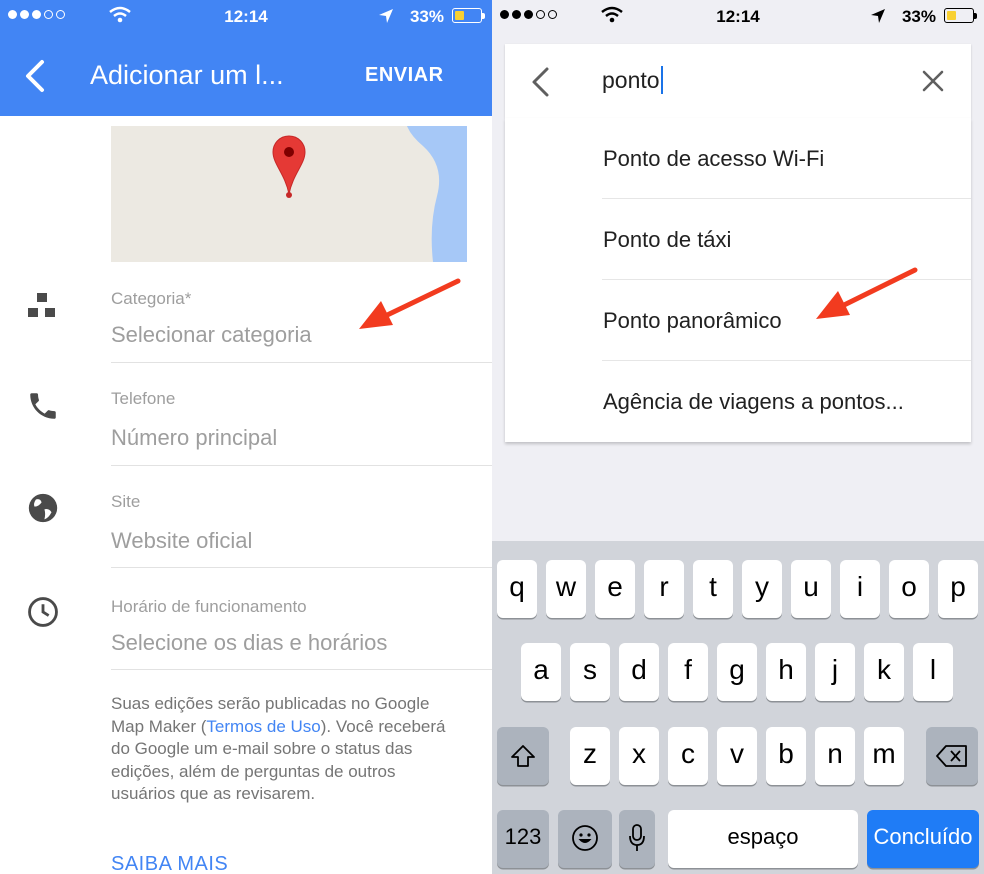 This screenshot has height=874, width=984. I want to click on key-i: i, so click(860, 589).